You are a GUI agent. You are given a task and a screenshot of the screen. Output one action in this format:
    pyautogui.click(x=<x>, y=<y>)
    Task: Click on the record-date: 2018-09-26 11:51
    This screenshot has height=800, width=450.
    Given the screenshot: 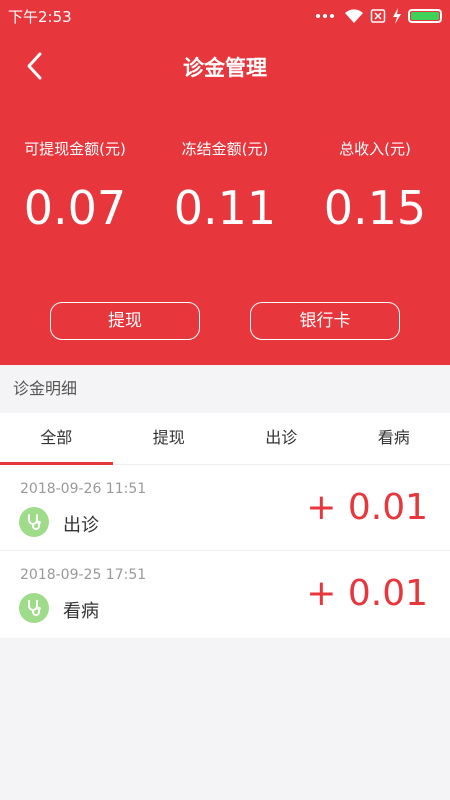 What is the action you would take?
    pyautogui.click(x=83, y=489)
    